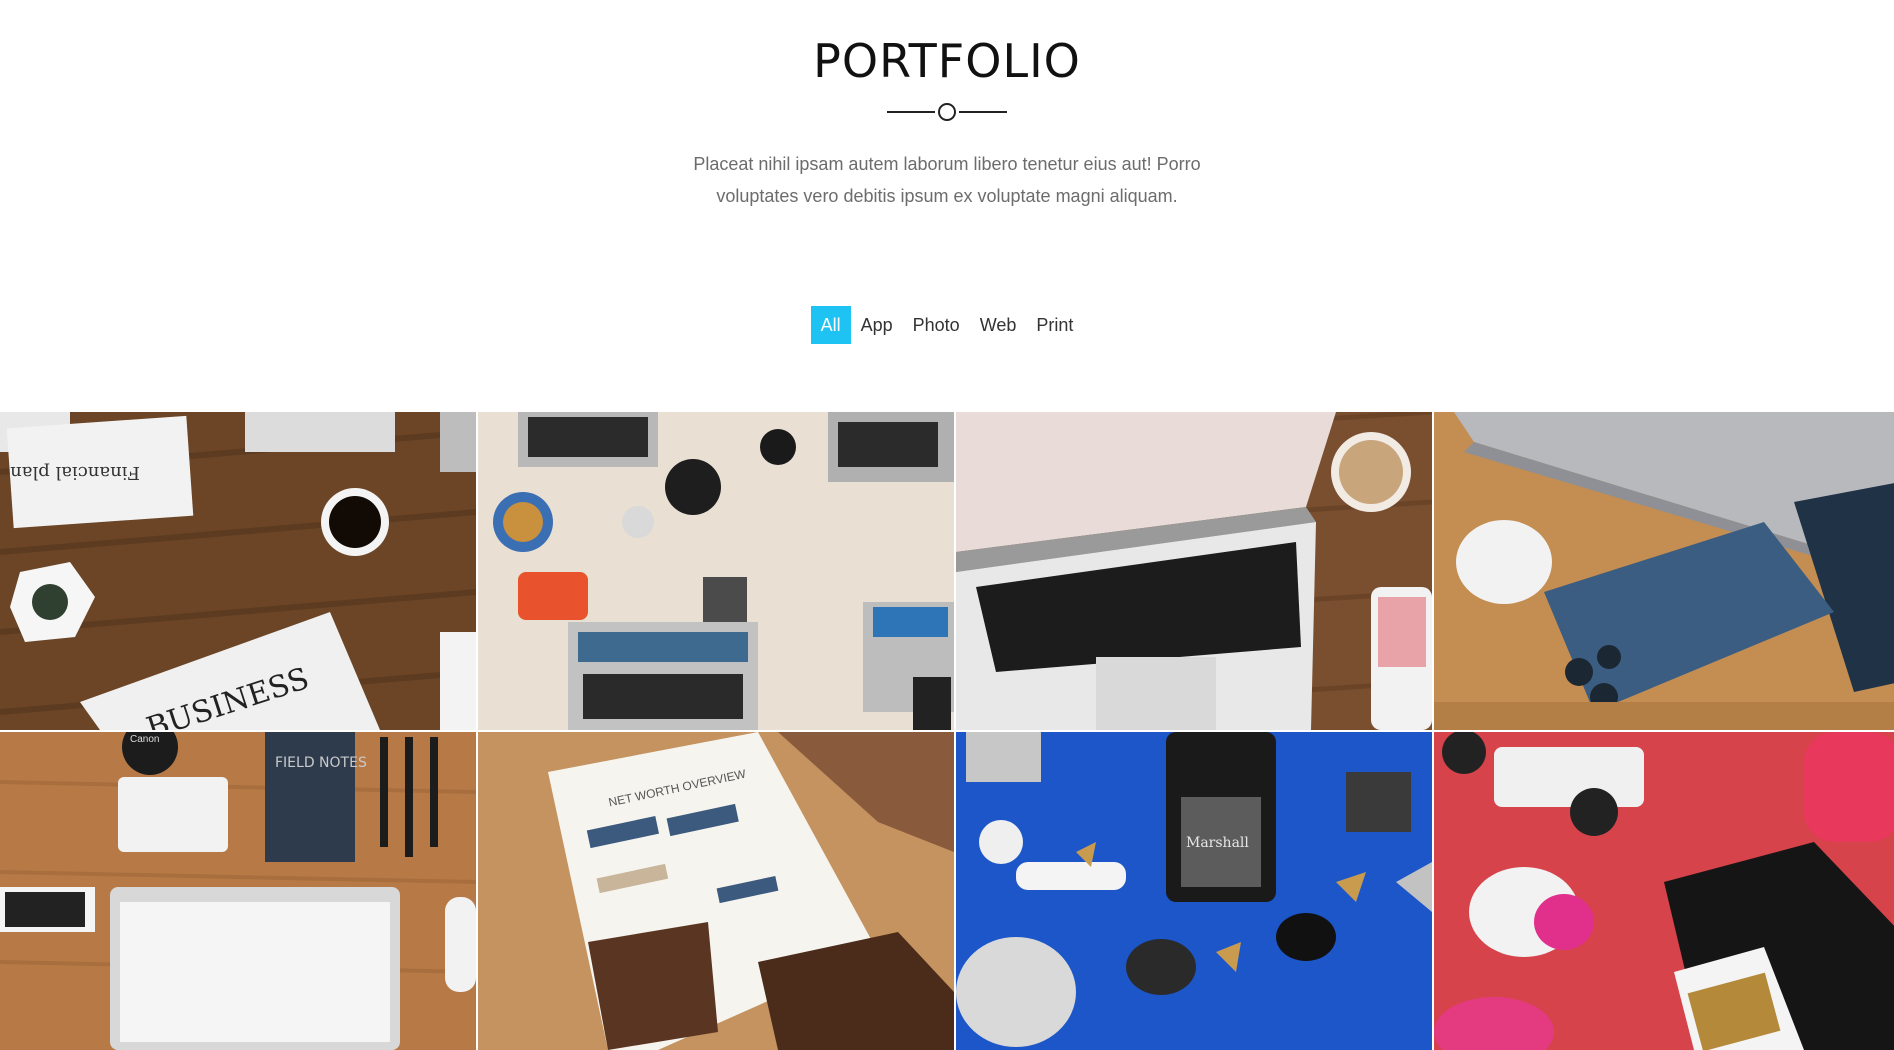 The height and width of the screenshot is (1050, 1894). What do you see at coordinates (75, 472) in the screenshot?
I see `financial-plan-text: Financial plan` at bounding box center [75, 472].